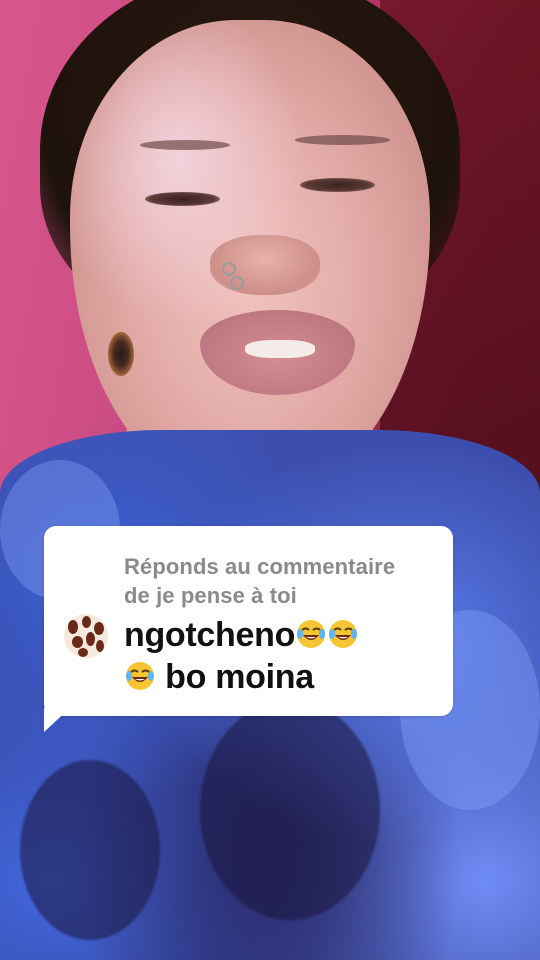  Describe the element at coordinates (337, 185) in the screenshot. I see `right-eye` at that location.